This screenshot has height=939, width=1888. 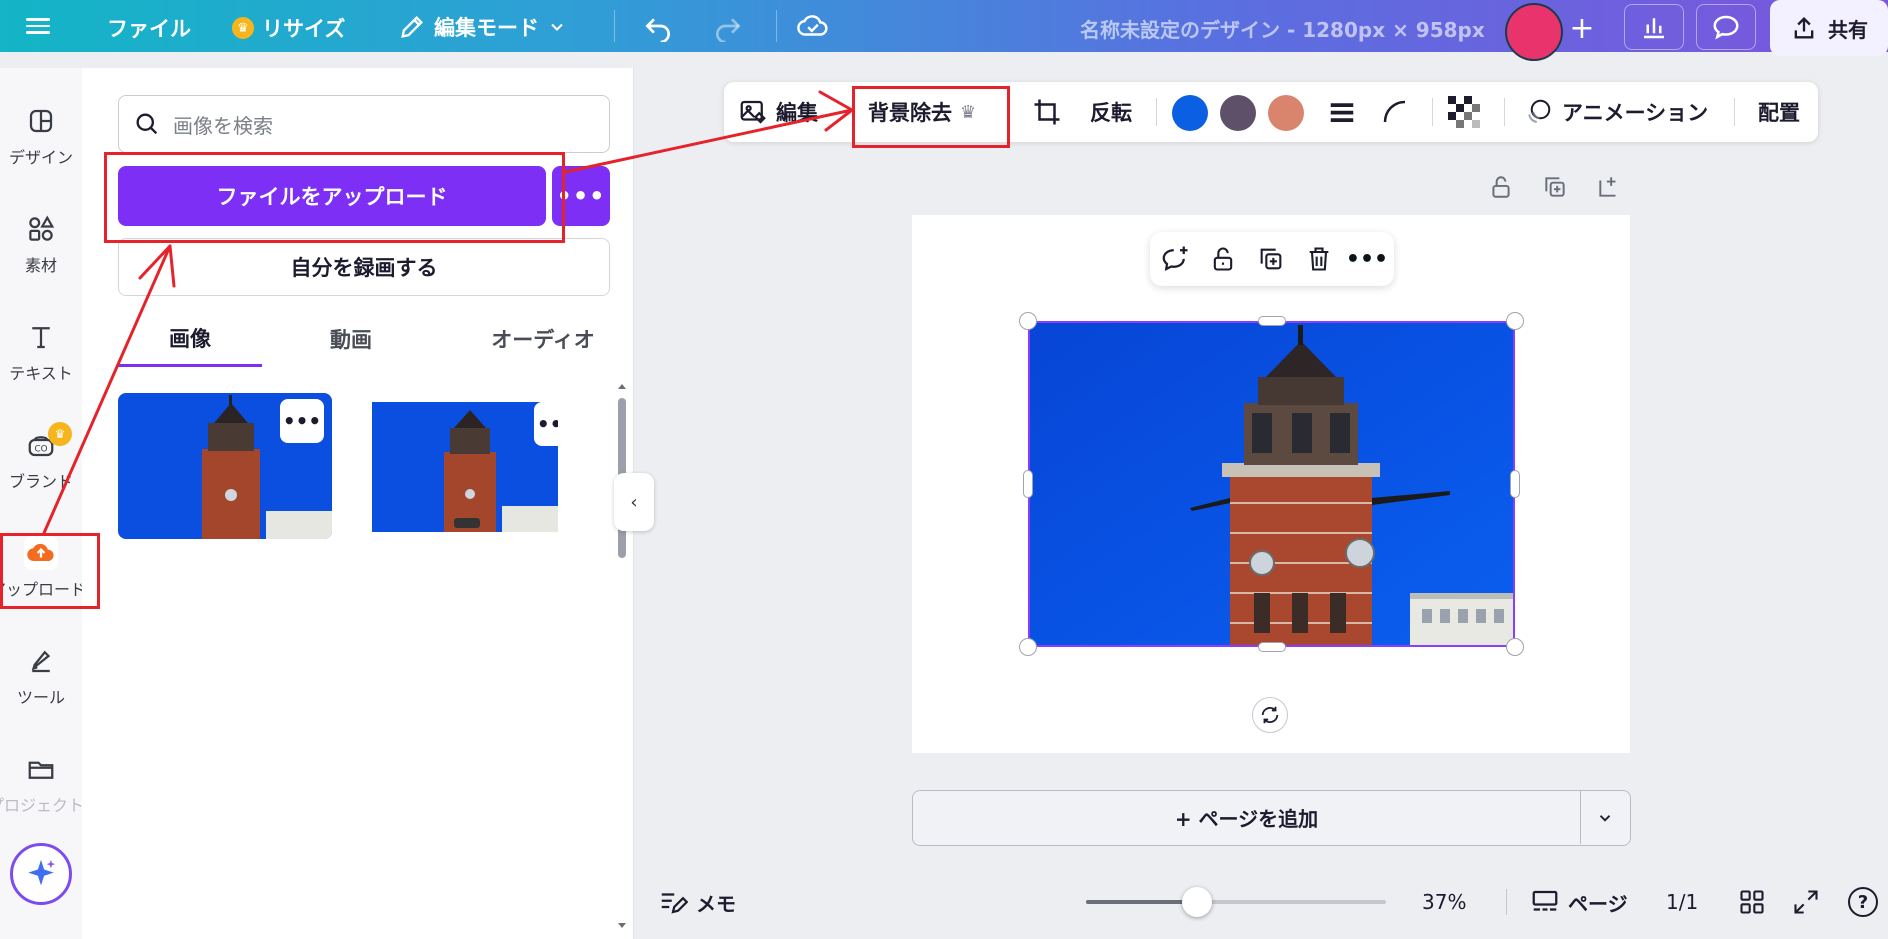 What do you see at coordinates (968, 112) in the screenshot?
I see `crown-icon: ♛` at bounding box center [968, 112].